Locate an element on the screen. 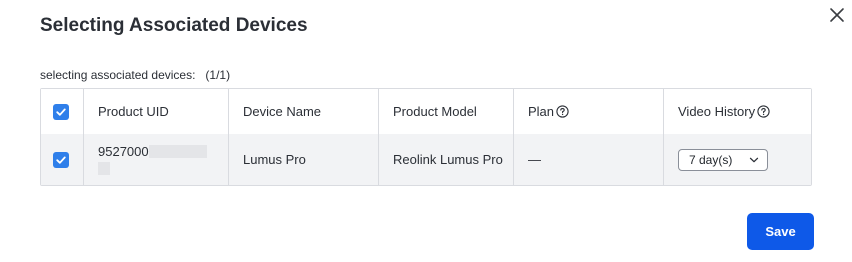 The image size is (852, 262). column-header-product-model: Product Model is located at coordinates (446, 111).